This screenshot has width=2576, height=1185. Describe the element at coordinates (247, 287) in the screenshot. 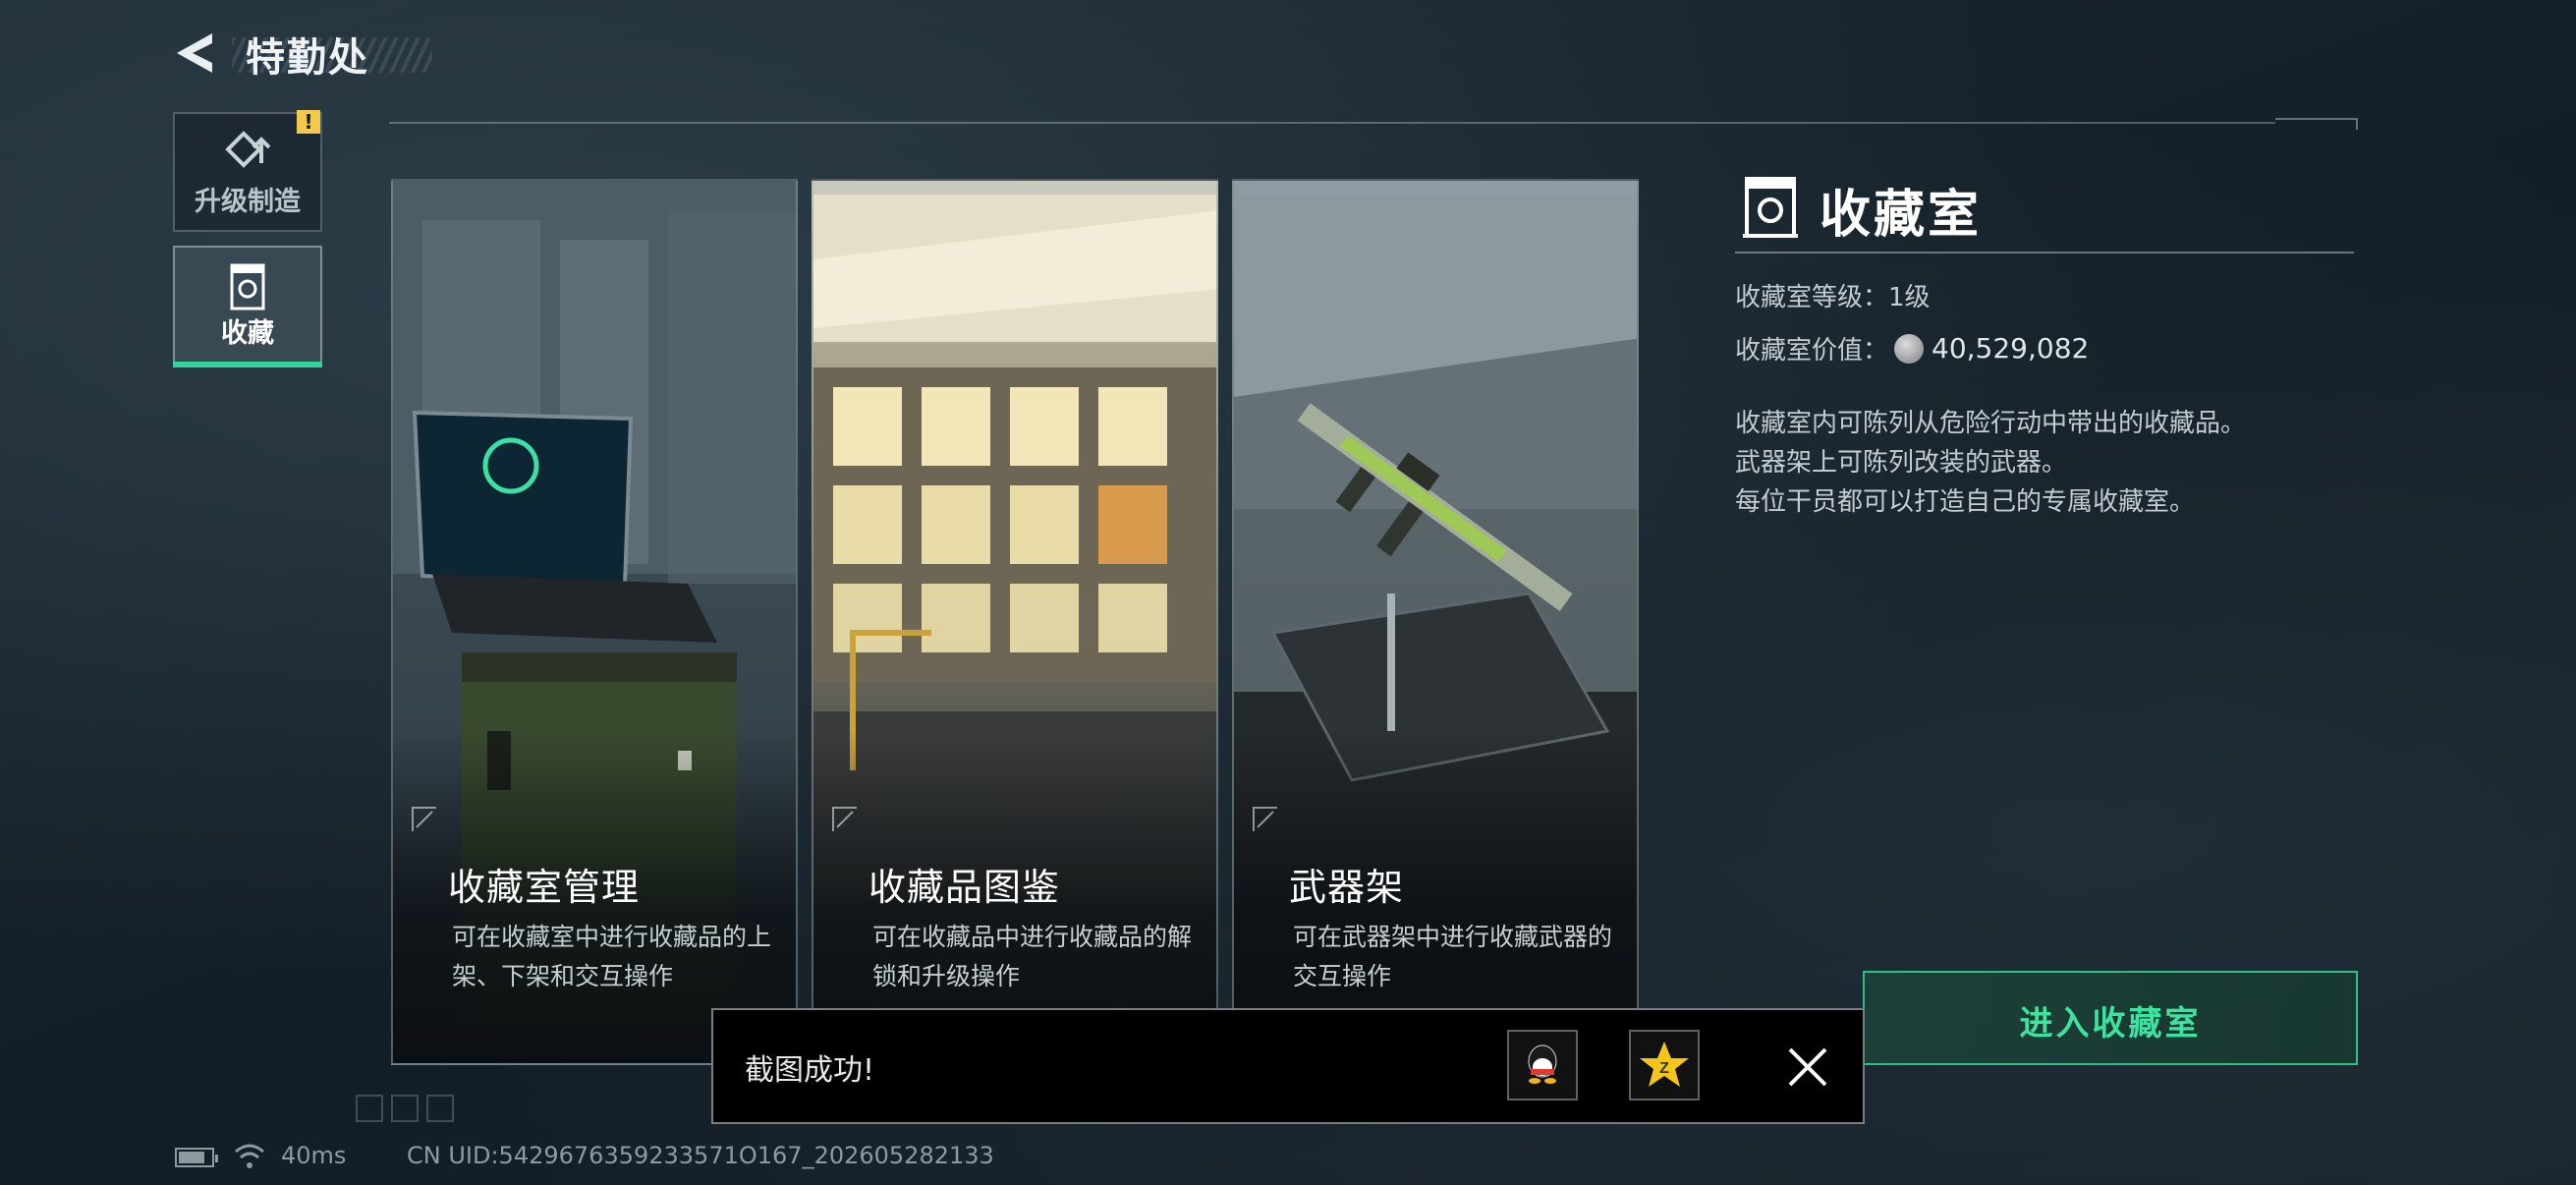

I see `collection-cabinet-icon` at that location.